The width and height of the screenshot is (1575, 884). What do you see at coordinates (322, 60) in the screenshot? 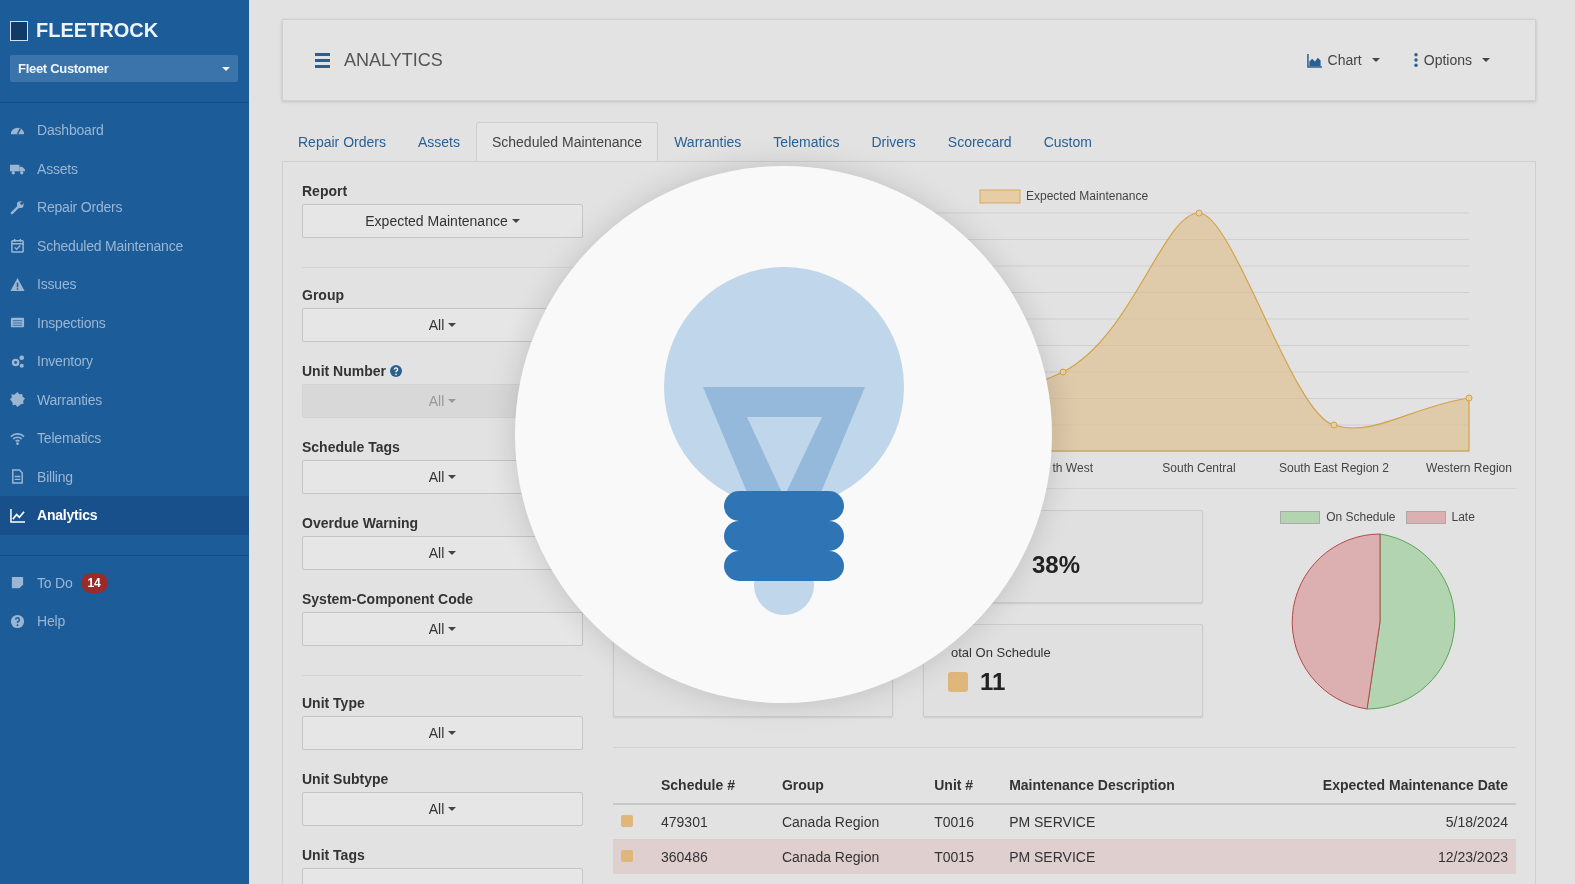
I see `menu-icon` at bounding box center [322, 60].